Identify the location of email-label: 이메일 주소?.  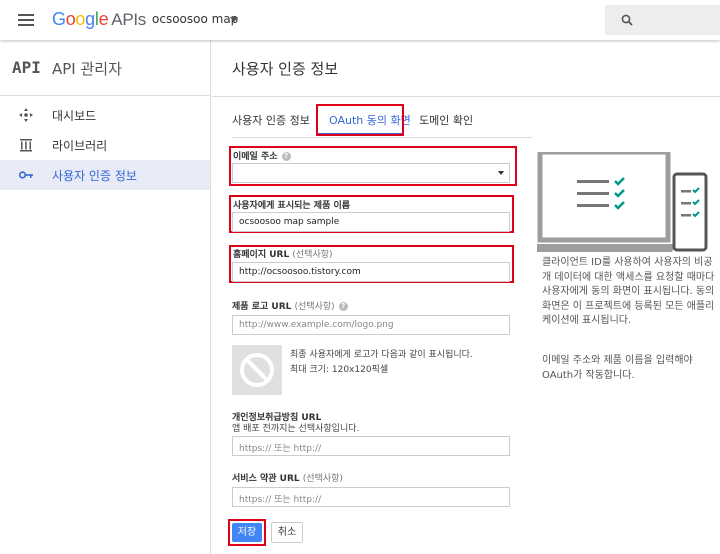
(262, 155).